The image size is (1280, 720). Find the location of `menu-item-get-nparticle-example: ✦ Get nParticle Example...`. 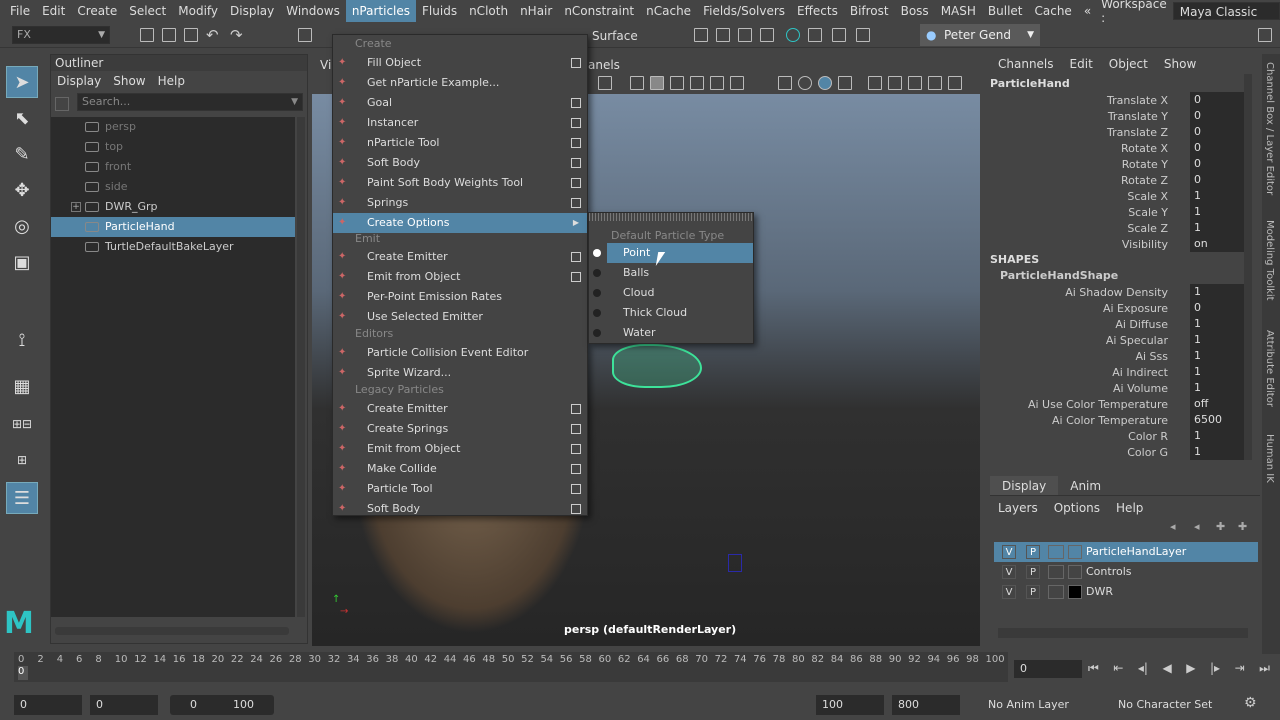

menu-item-get-nparticle-example: ✦ Get nParticle Example... is located at coordinates (460, 83).